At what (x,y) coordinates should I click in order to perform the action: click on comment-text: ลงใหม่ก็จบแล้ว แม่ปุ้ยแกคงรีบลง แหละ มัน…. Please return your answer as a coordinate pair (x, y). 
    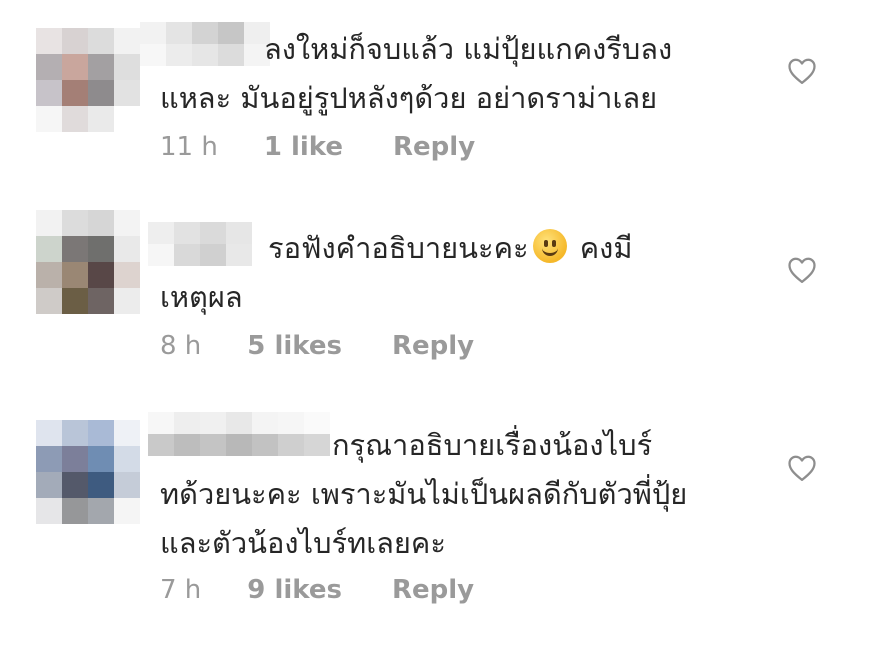
    Looking at the image, I should click on (460, 74).